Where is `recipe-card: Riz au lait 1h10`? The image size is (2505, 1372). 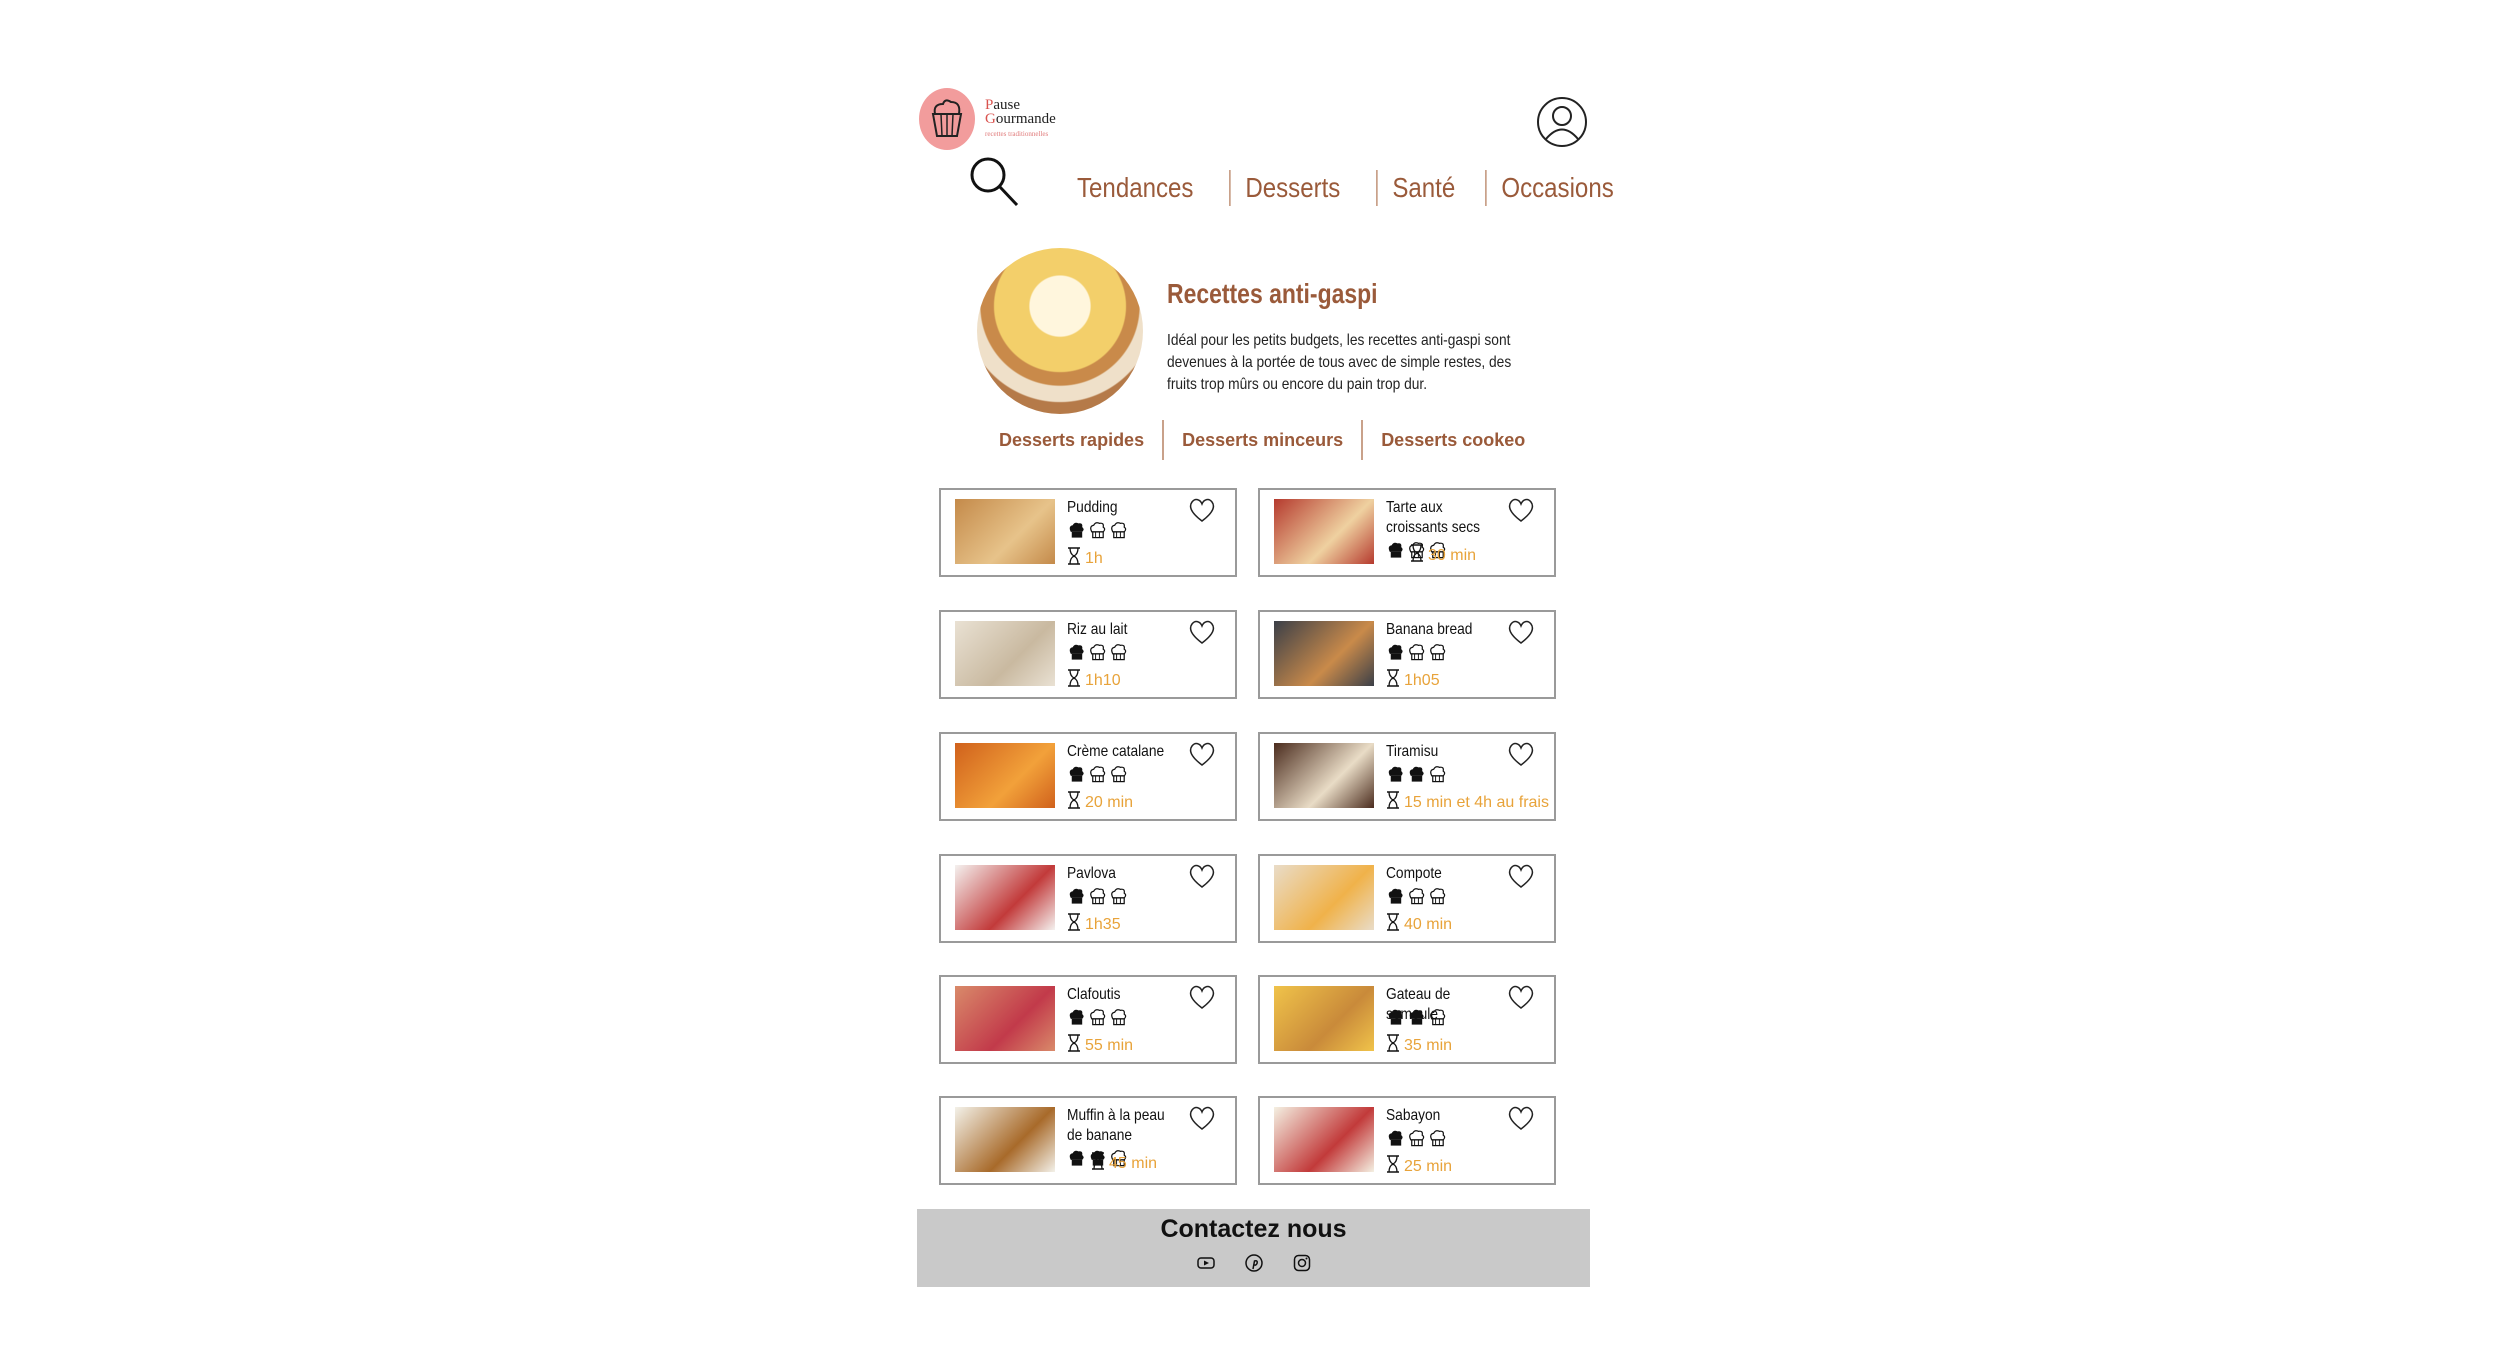 recipe-card: Riz au lait 1h10 is located at coordinates (1088, 654).